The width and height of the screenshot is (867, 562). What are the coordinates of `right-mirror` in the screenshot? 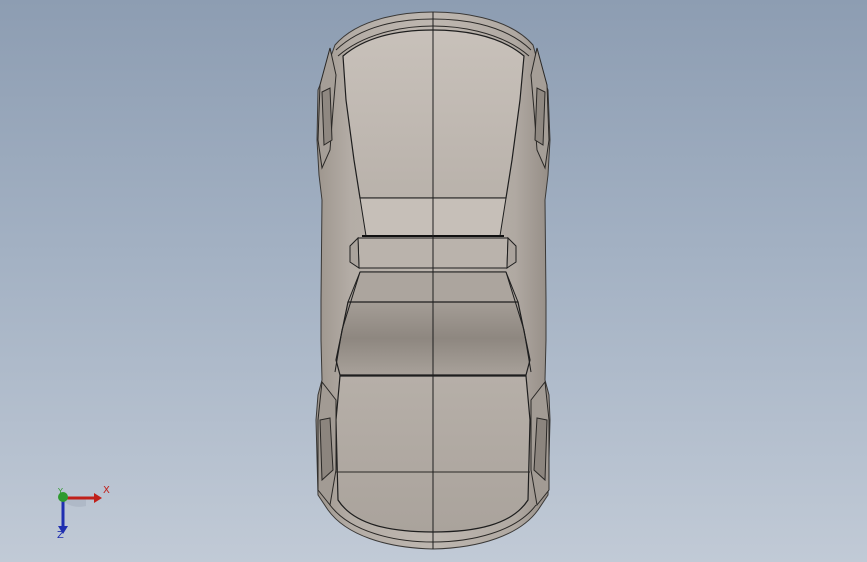 It's located at (540, 116).